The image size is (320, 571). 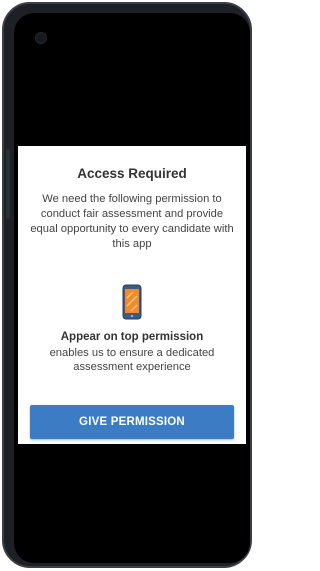 What do you see at coordinates (132, 173) in the screenshot?
I see `dialog-title: Access Required` at bounding box center [132, 173].